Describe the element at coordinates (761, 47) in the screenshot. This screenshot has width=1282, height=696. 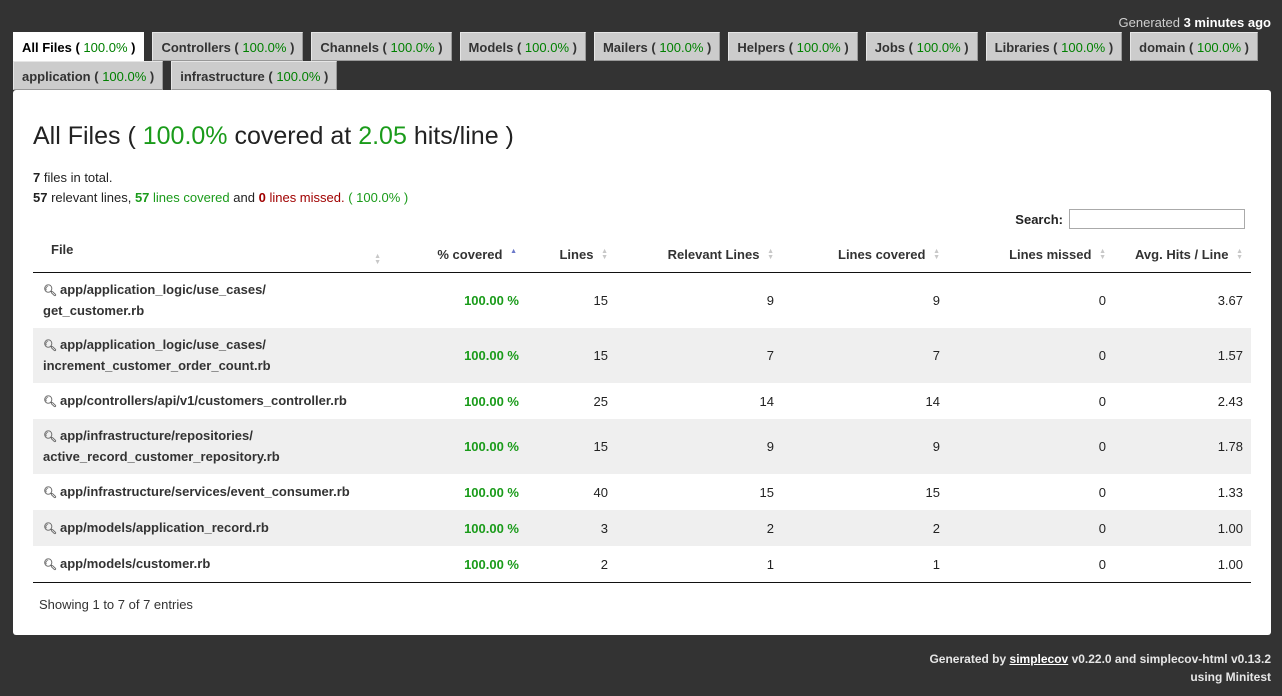
I see `tab-label: Helpers` at that location.